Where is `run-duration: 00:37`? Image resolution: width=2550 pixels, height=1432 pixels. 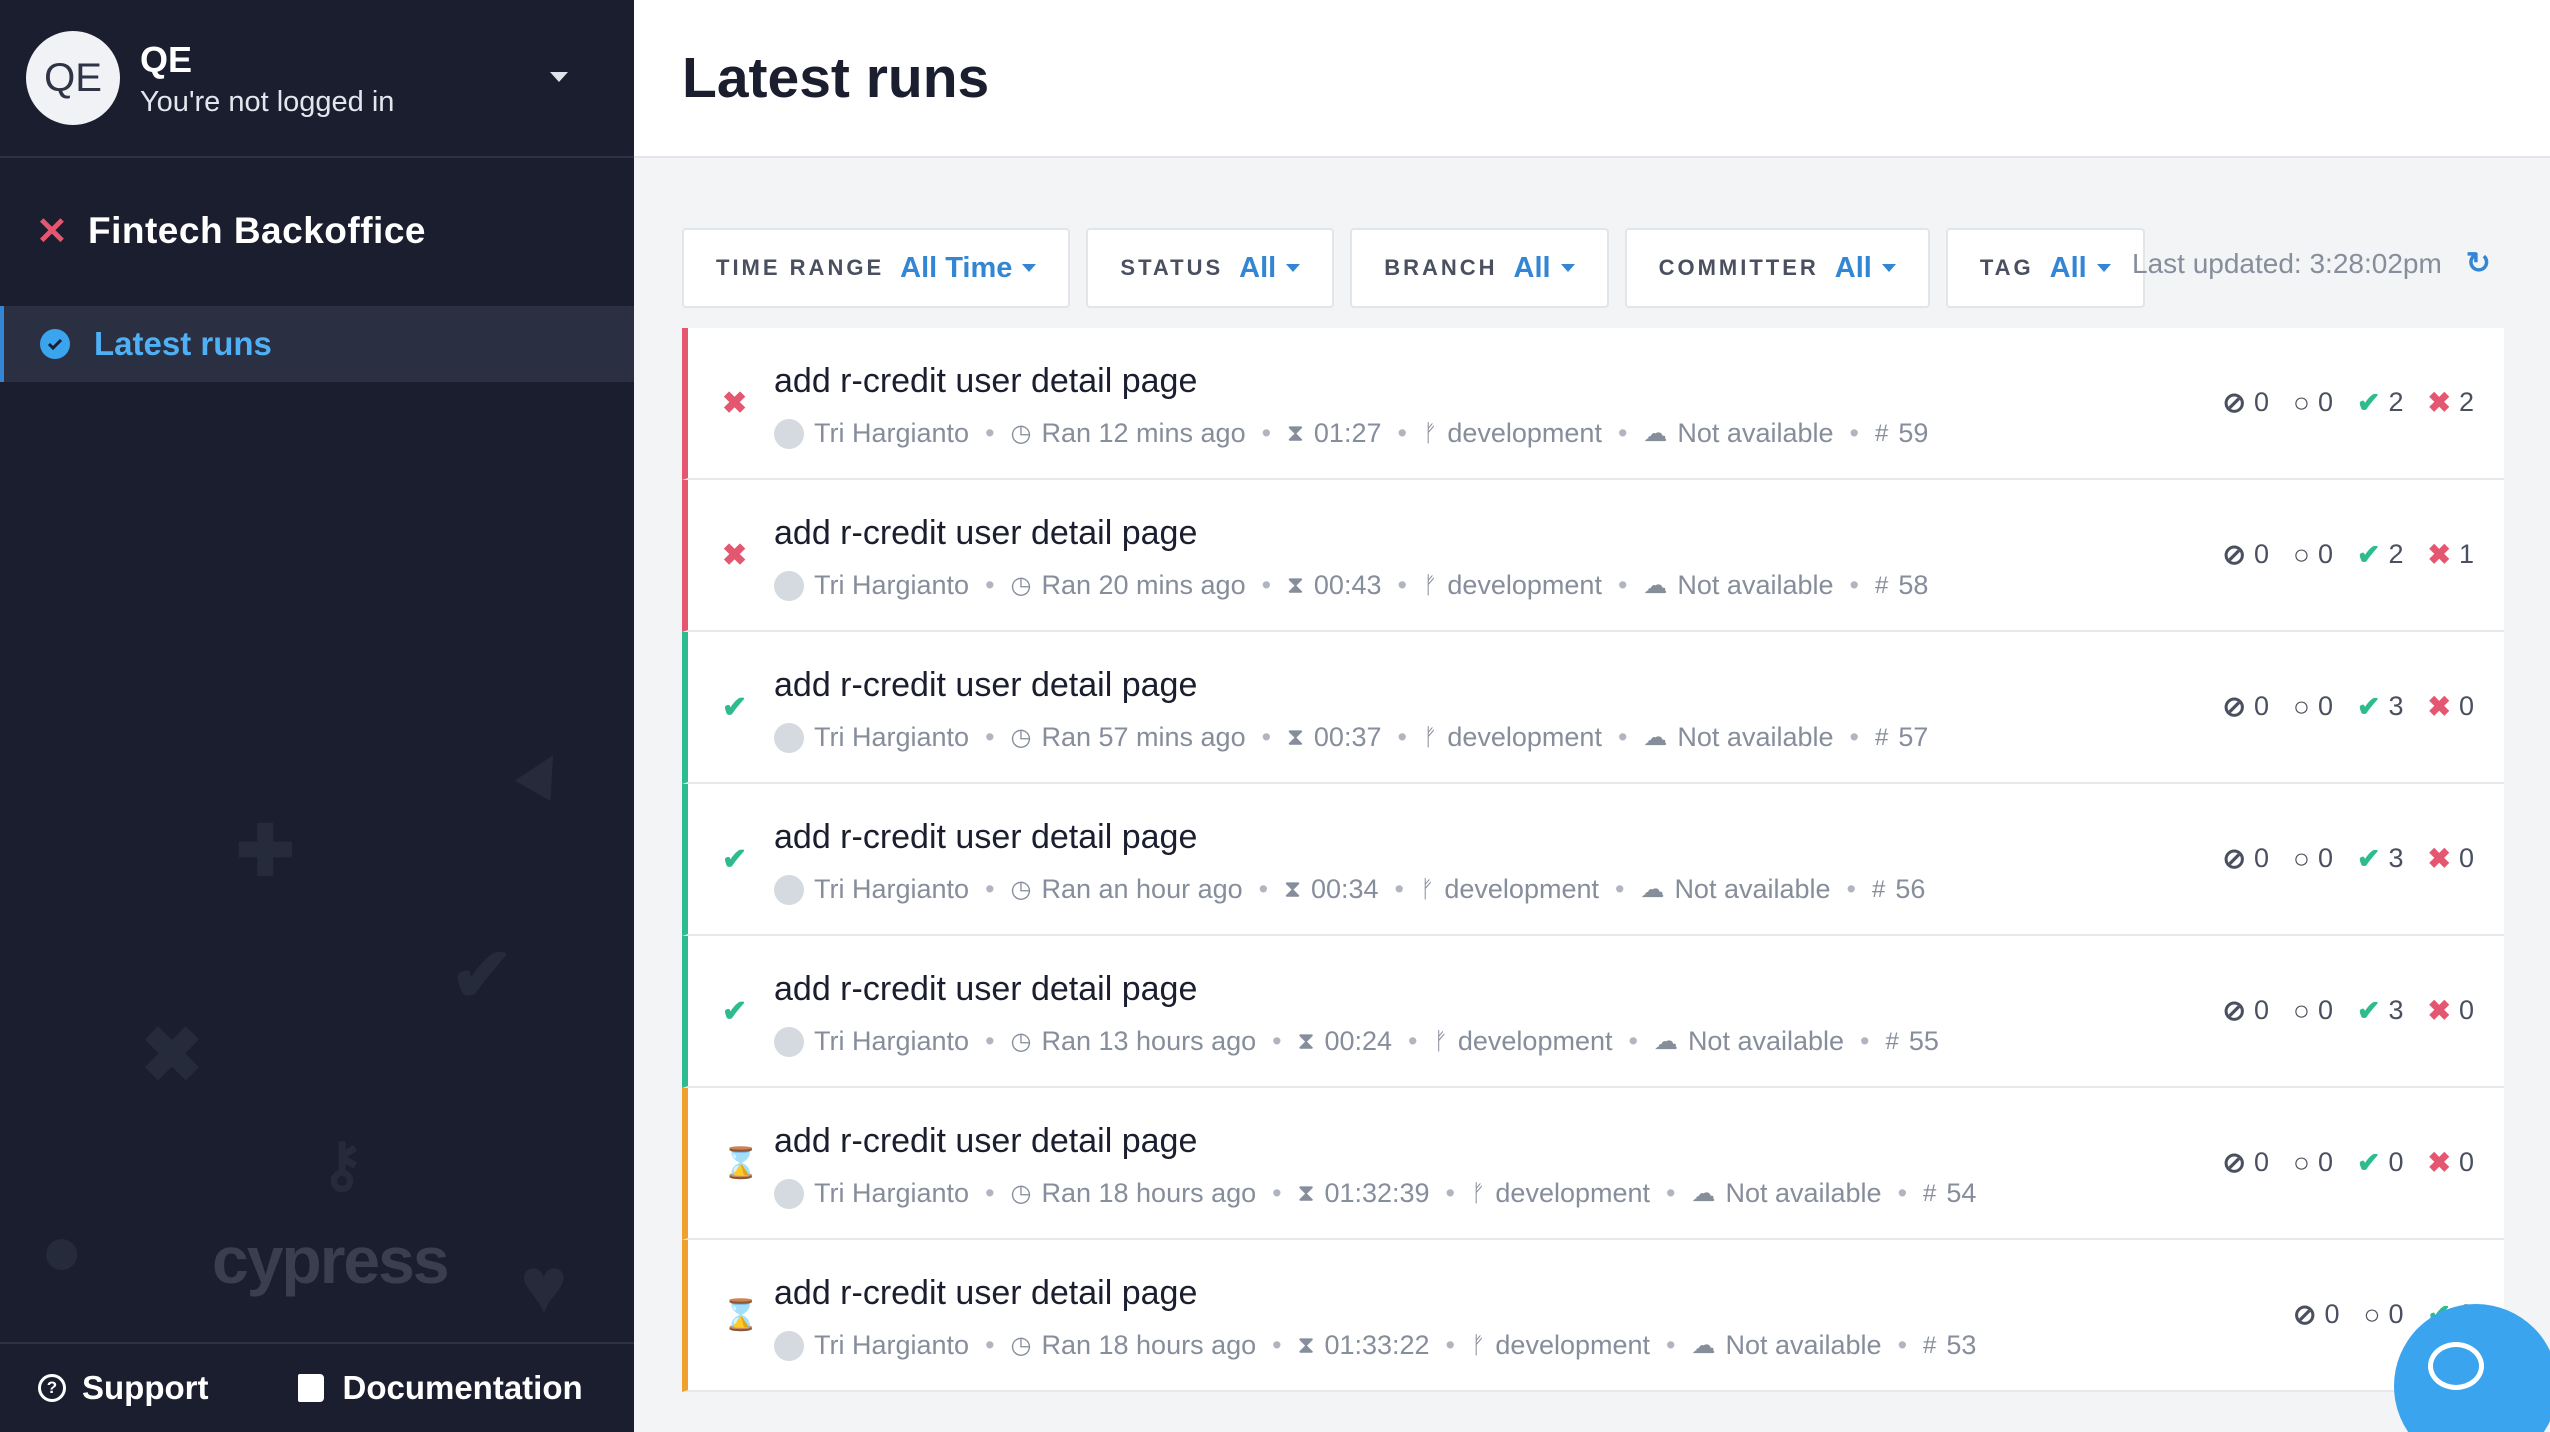
run-duration: 00:37 is located at coordinates (1347, 737).